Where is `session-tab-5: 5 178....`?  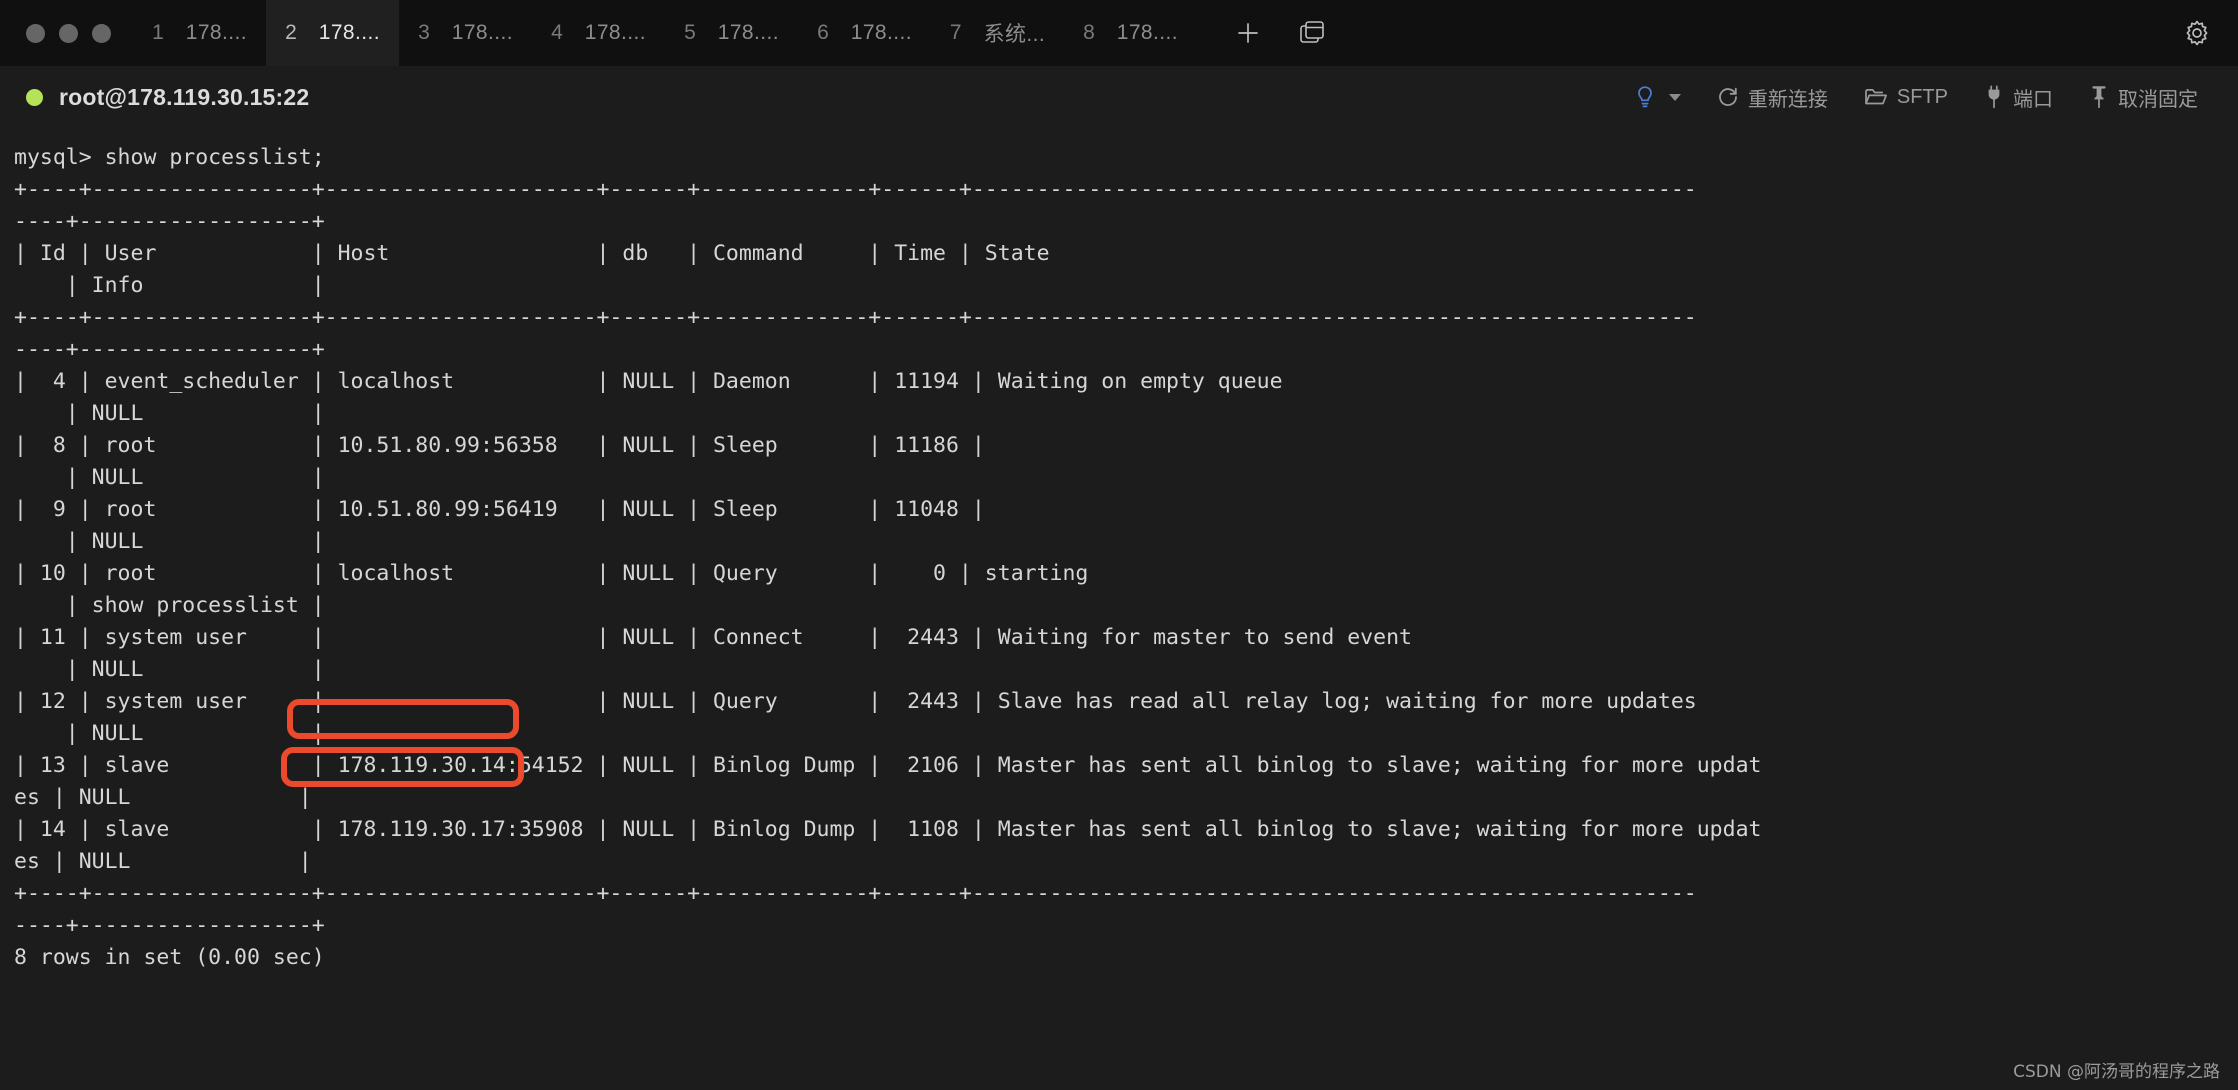
session-tab-5: 5 178.... is located at coordinates (731, 33).